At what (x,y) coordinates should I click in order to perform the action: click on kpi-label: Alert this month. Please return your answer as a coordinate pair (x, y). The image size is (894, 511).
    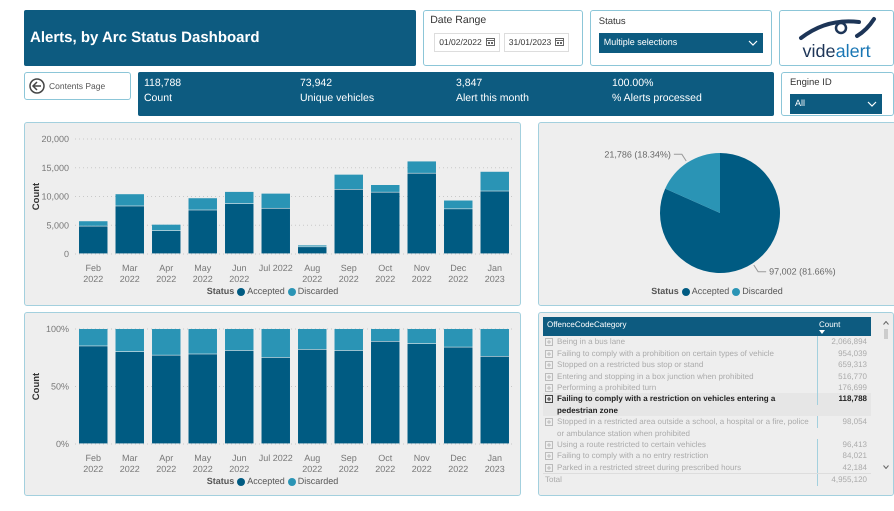
    Looking at the image, I should click on (493, 98).